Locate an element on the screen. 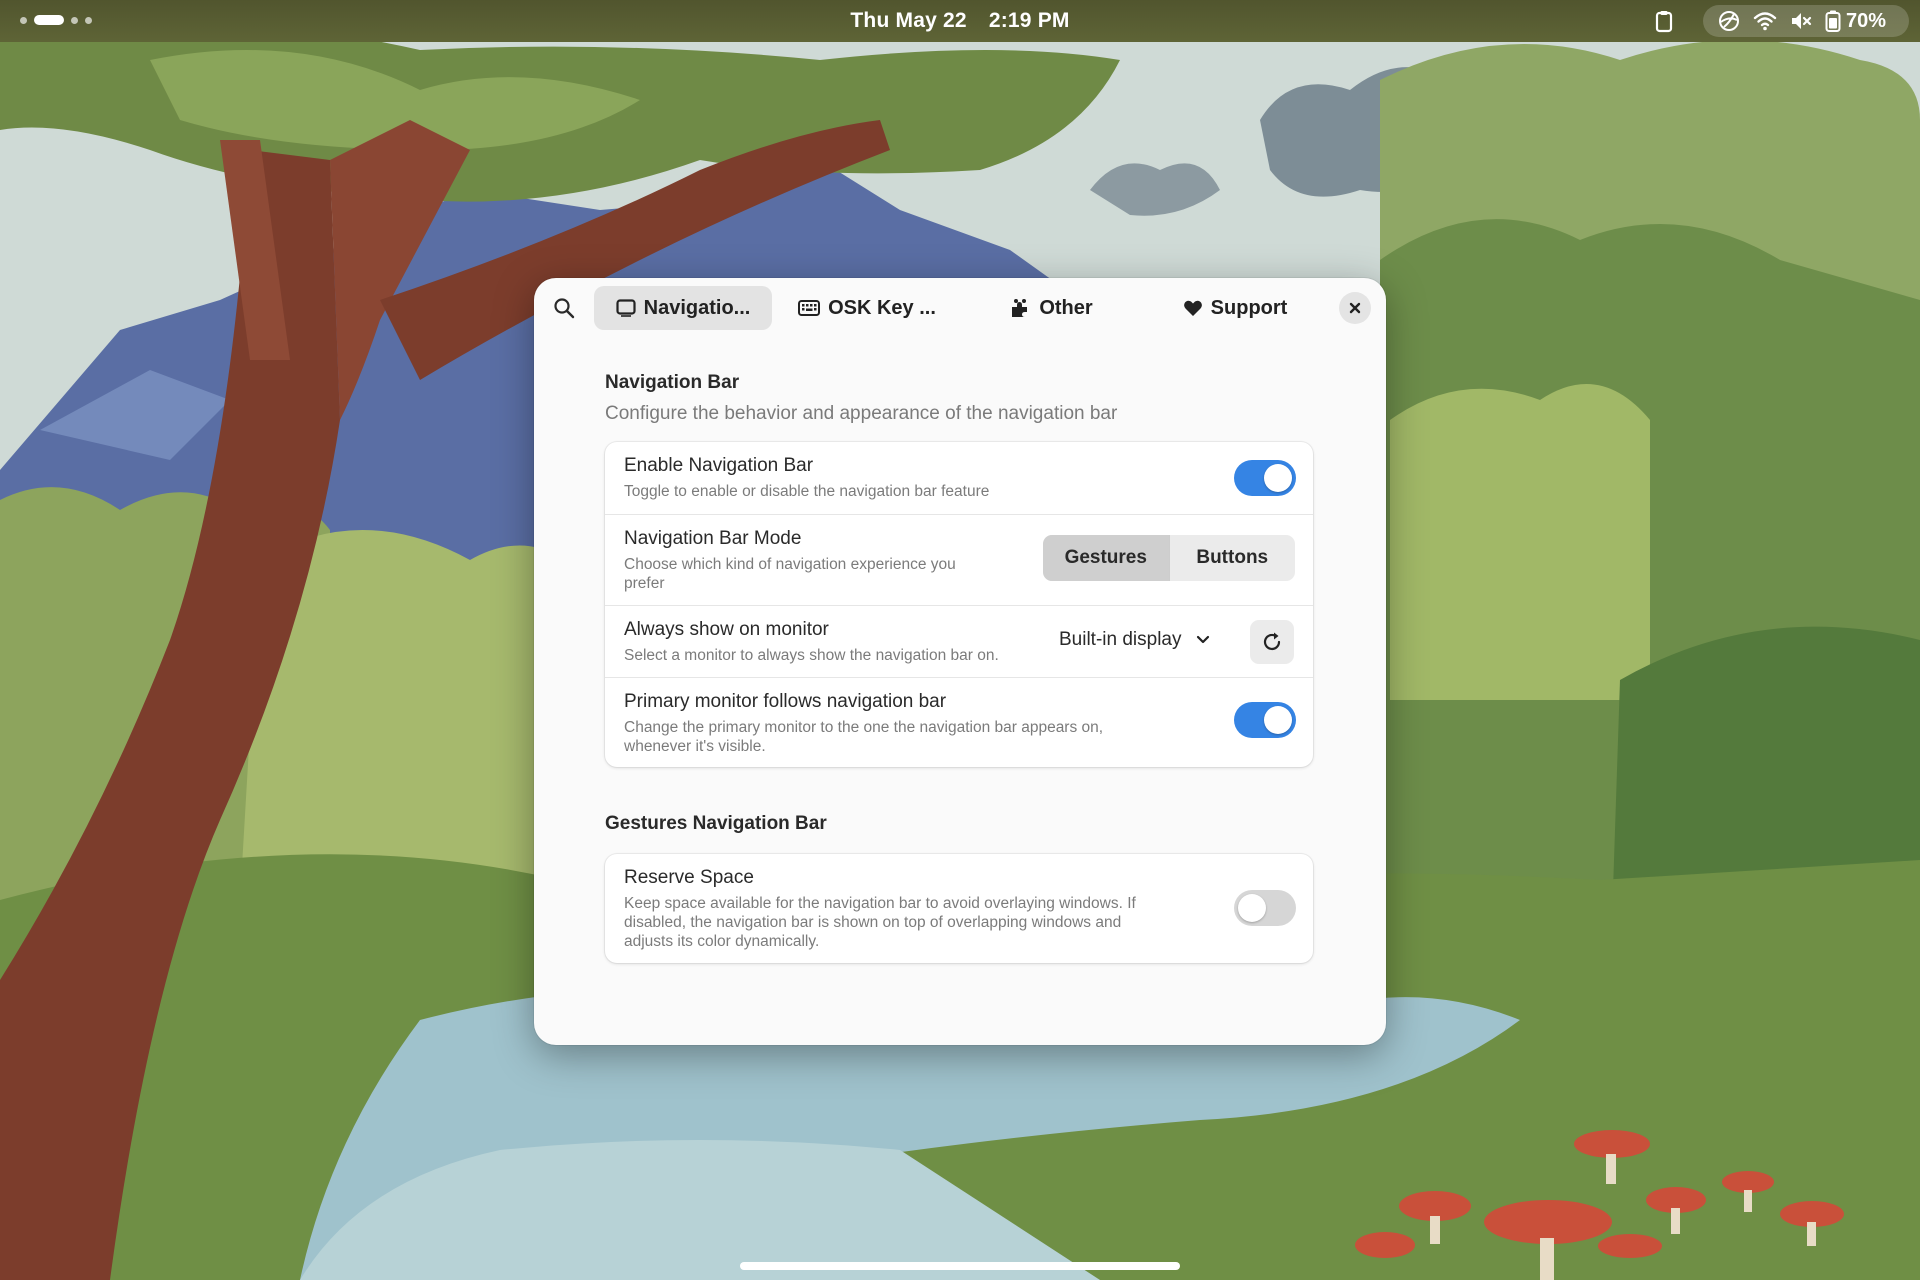 This screenshot has width=1920, height=1280. top-bar: Thu May 22 2:19 PM 70% is located at coordinates (960, 21).